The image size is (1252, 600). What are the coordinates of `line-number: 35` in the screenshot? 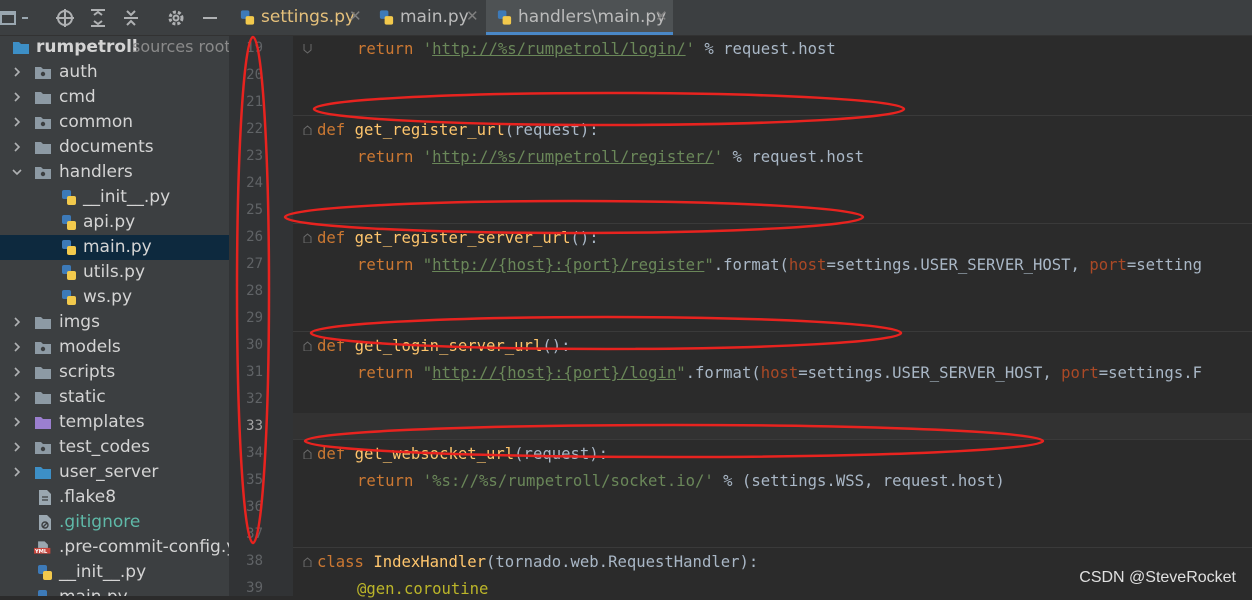 It's located at (254, 480).